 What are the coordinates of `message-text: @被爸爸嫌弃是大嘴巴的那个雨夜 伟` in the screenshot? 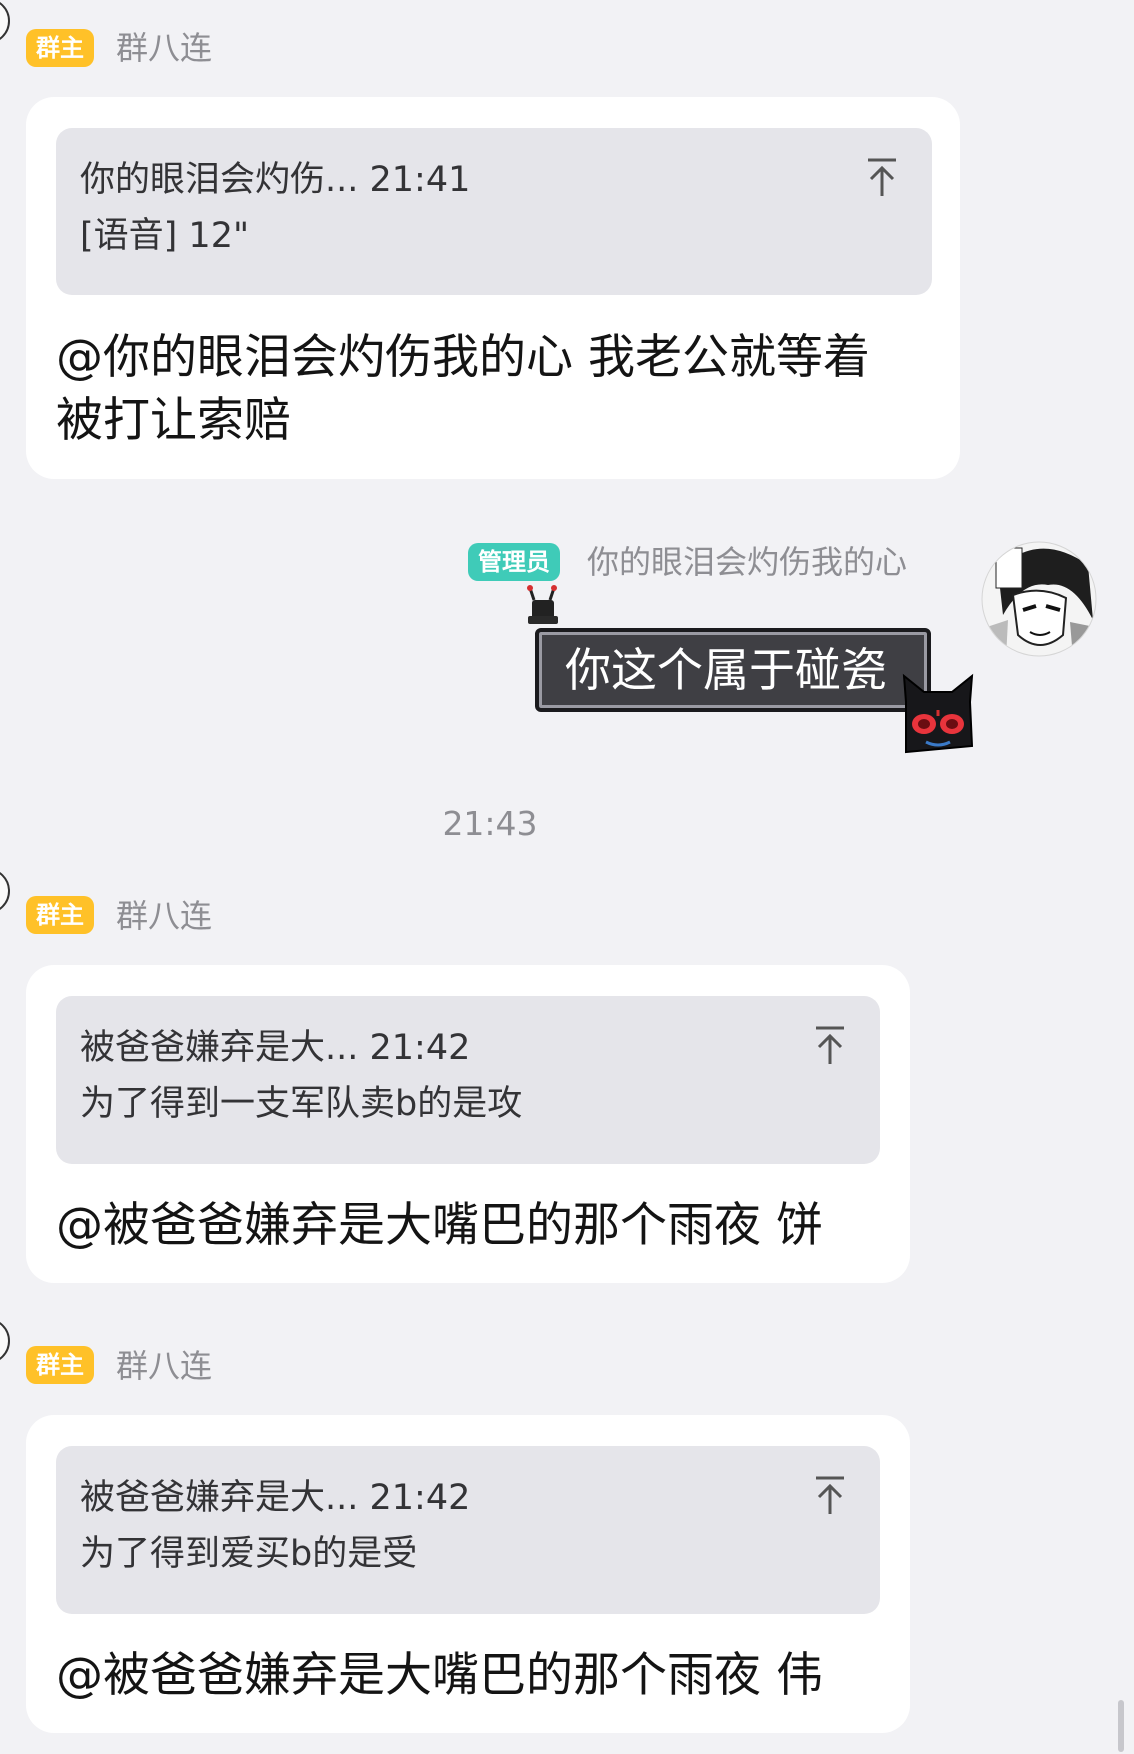 It's located at (439, 1675).